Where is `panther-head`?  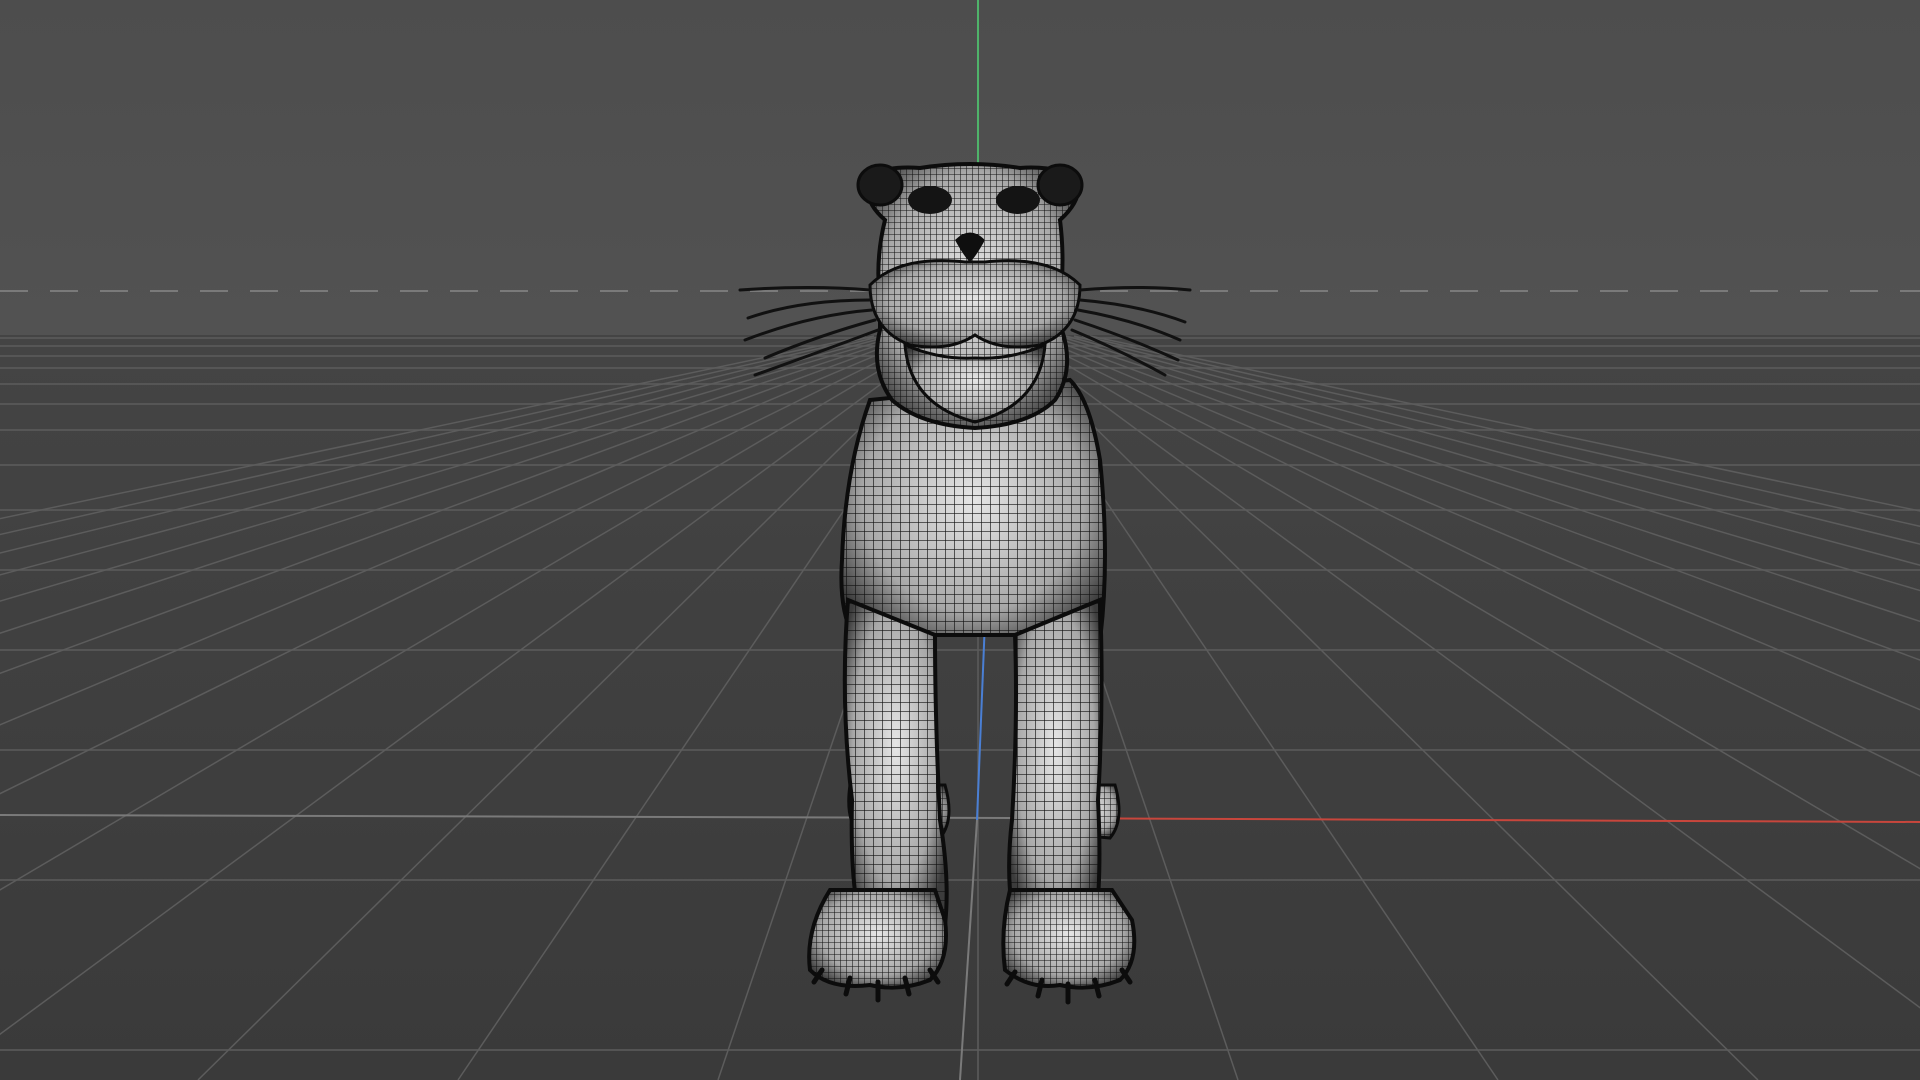 panther-head is located at coordinates (970, 296).